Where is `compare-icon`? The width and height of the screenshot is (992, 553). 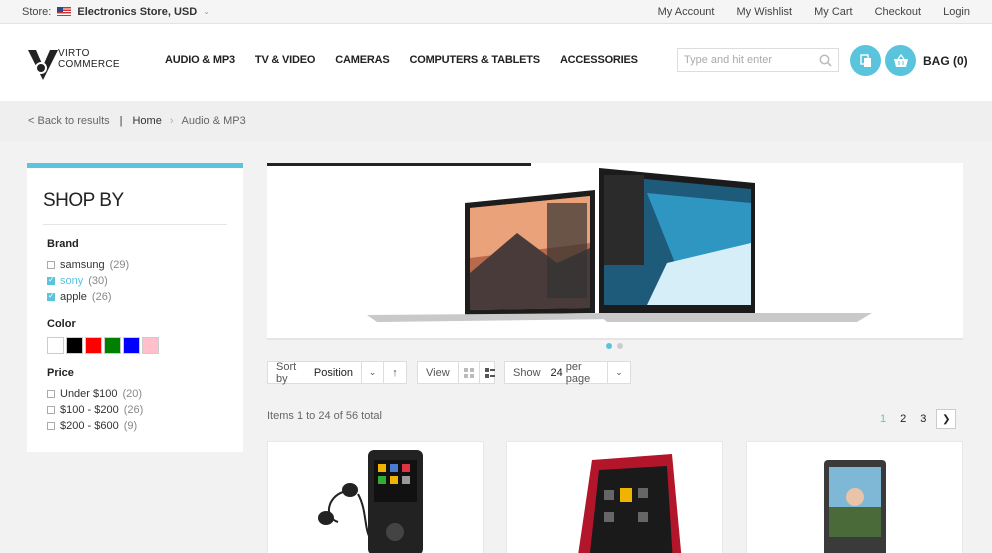 compare-icon is located at coordinates (865, 60).